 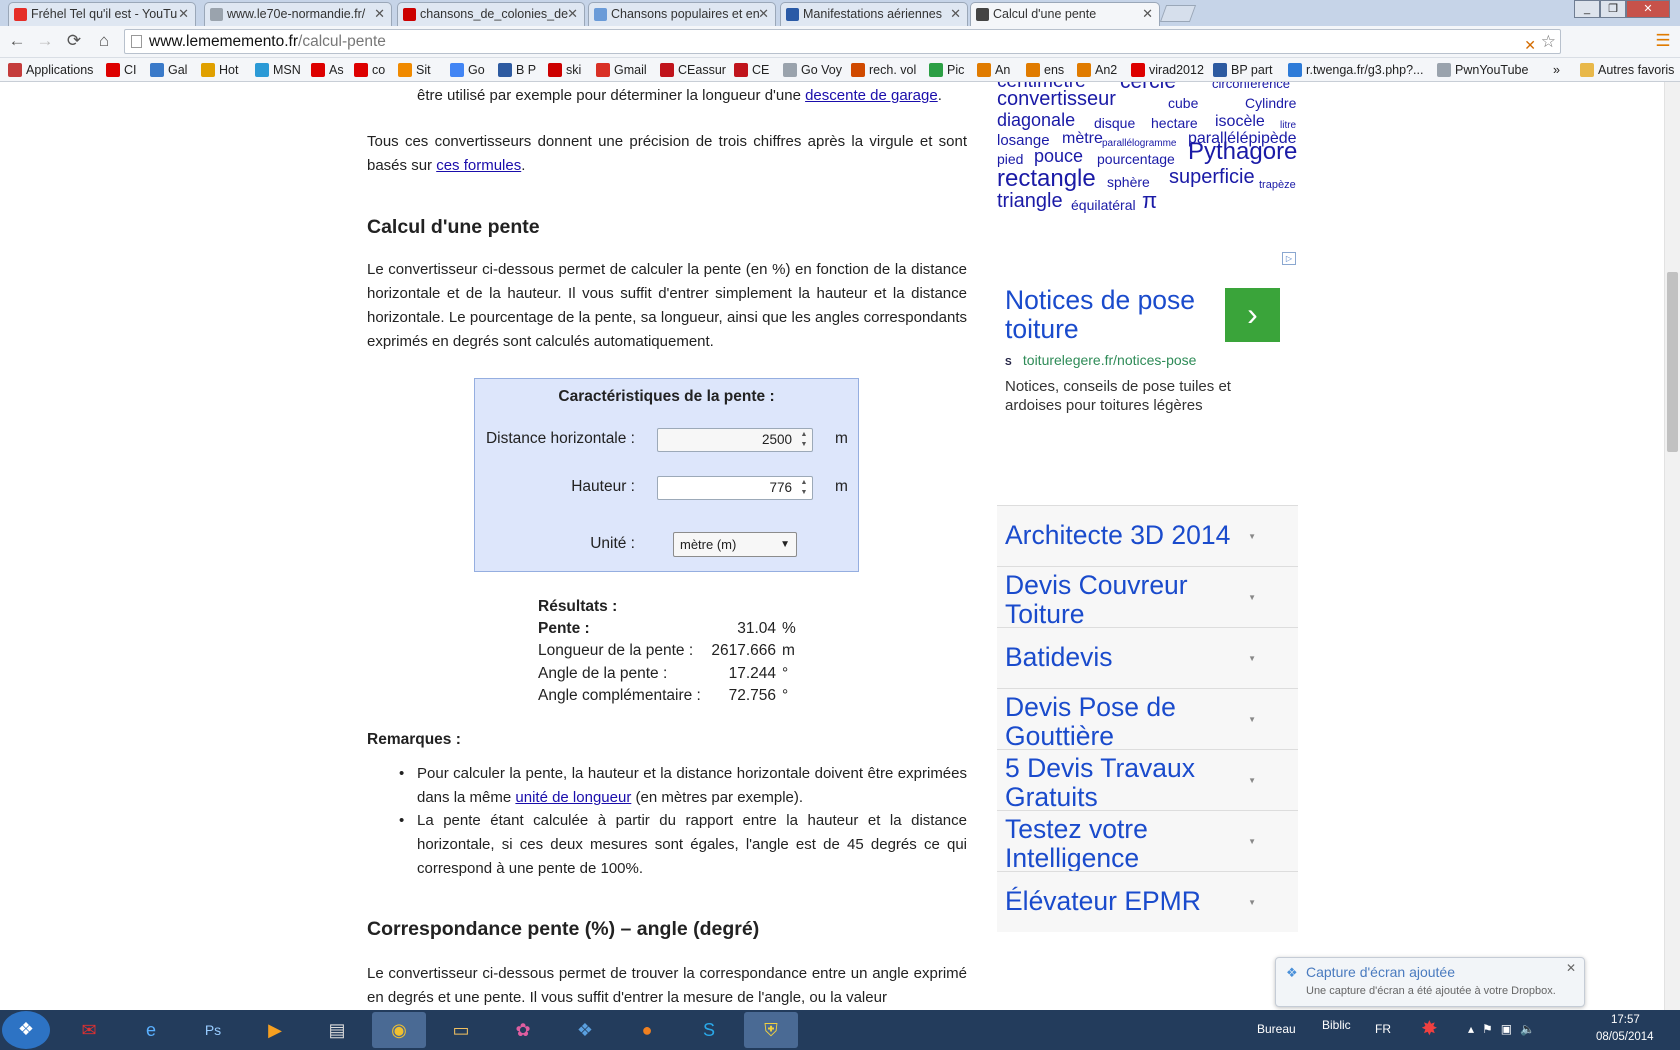 I want to click on tag-link: π, so click(x=1149, y=200).